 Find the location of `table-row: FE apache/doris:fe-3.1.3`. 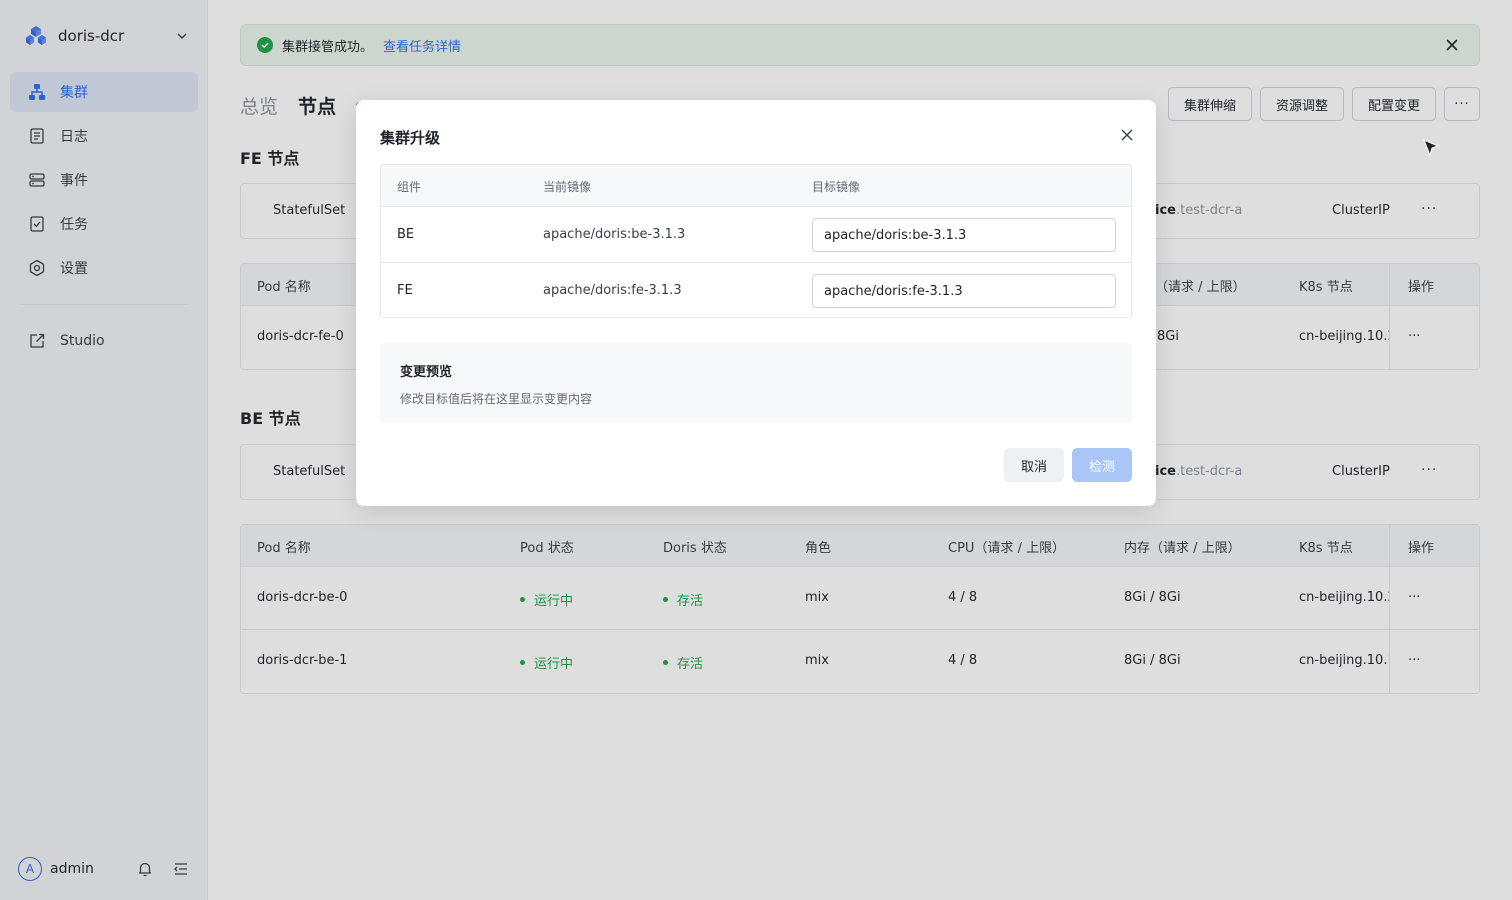

table-row: FE apache/doris:fe-3.1.3 is located at coordinates (756, 290).